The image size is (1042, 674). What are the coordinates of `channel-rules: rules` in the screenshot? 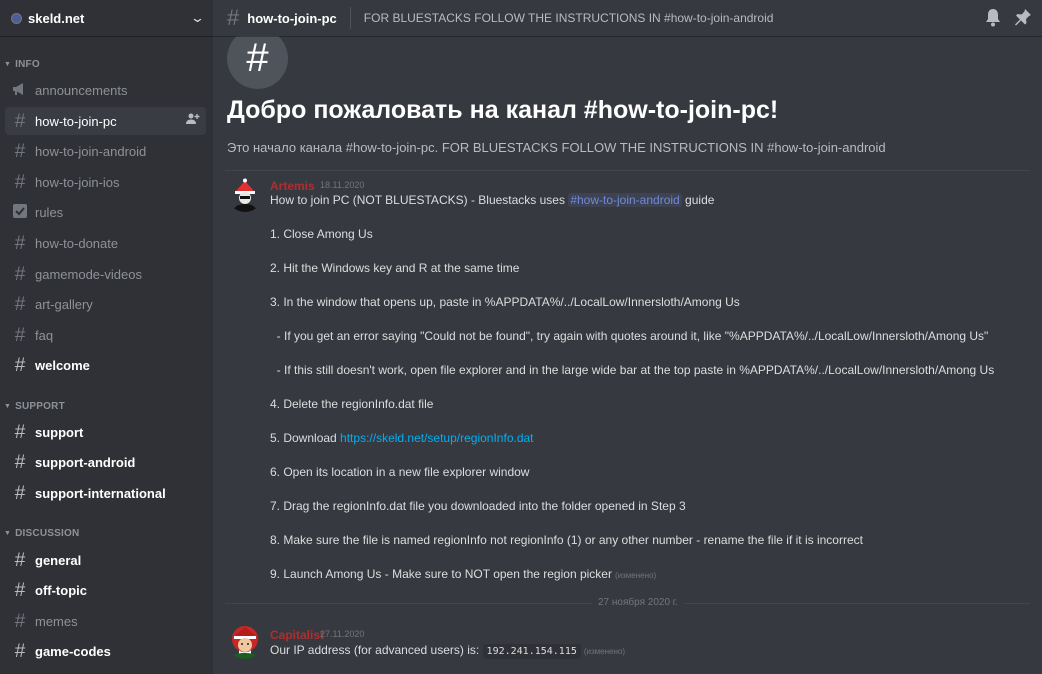 It's located at (105, 212).